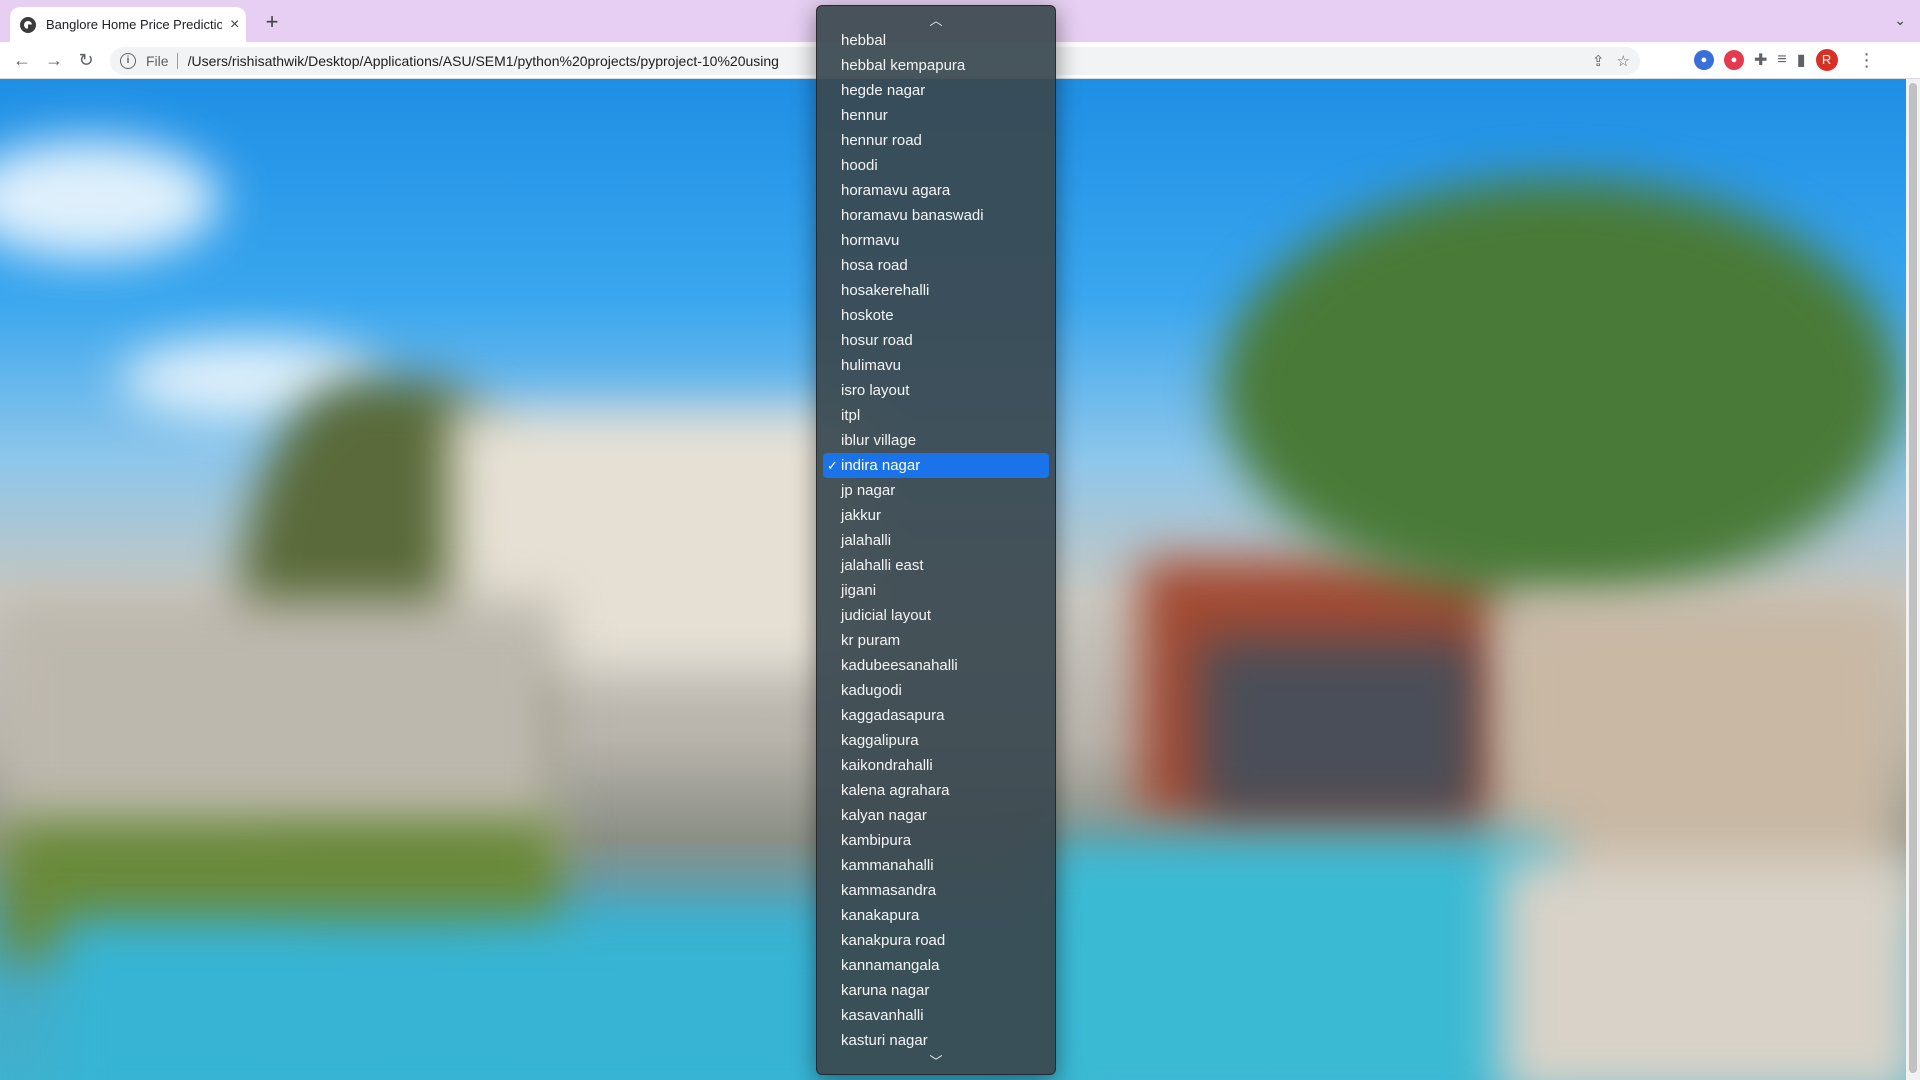  Describe the element at coordinates (936, 40) in the screenshot. I see `dropdown-option: hebbal` at that location.